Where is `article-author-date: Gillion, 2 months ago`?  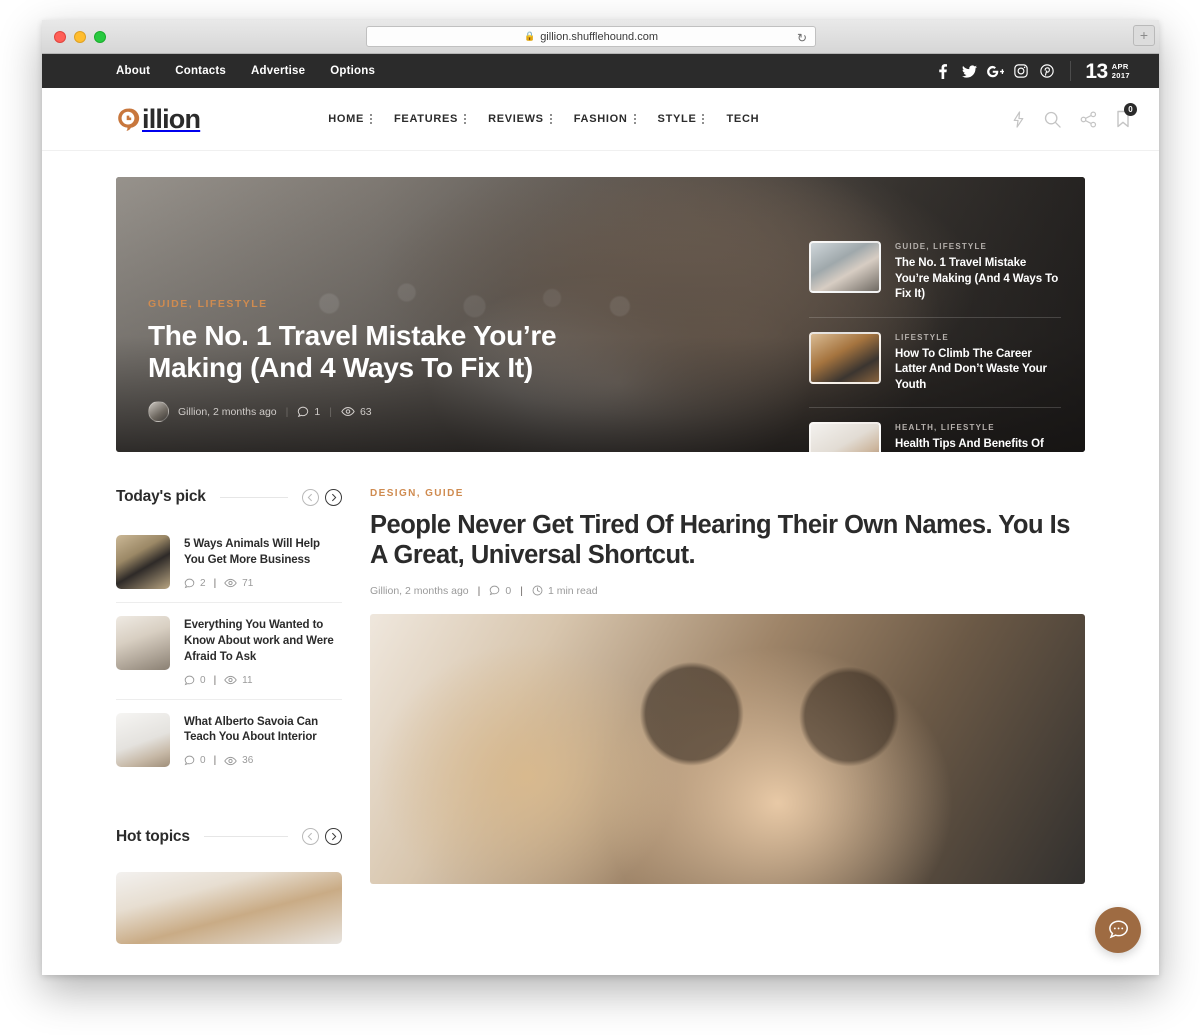
article-author-date: Gillion, 2 months ago is located at coordinates (419, 590).